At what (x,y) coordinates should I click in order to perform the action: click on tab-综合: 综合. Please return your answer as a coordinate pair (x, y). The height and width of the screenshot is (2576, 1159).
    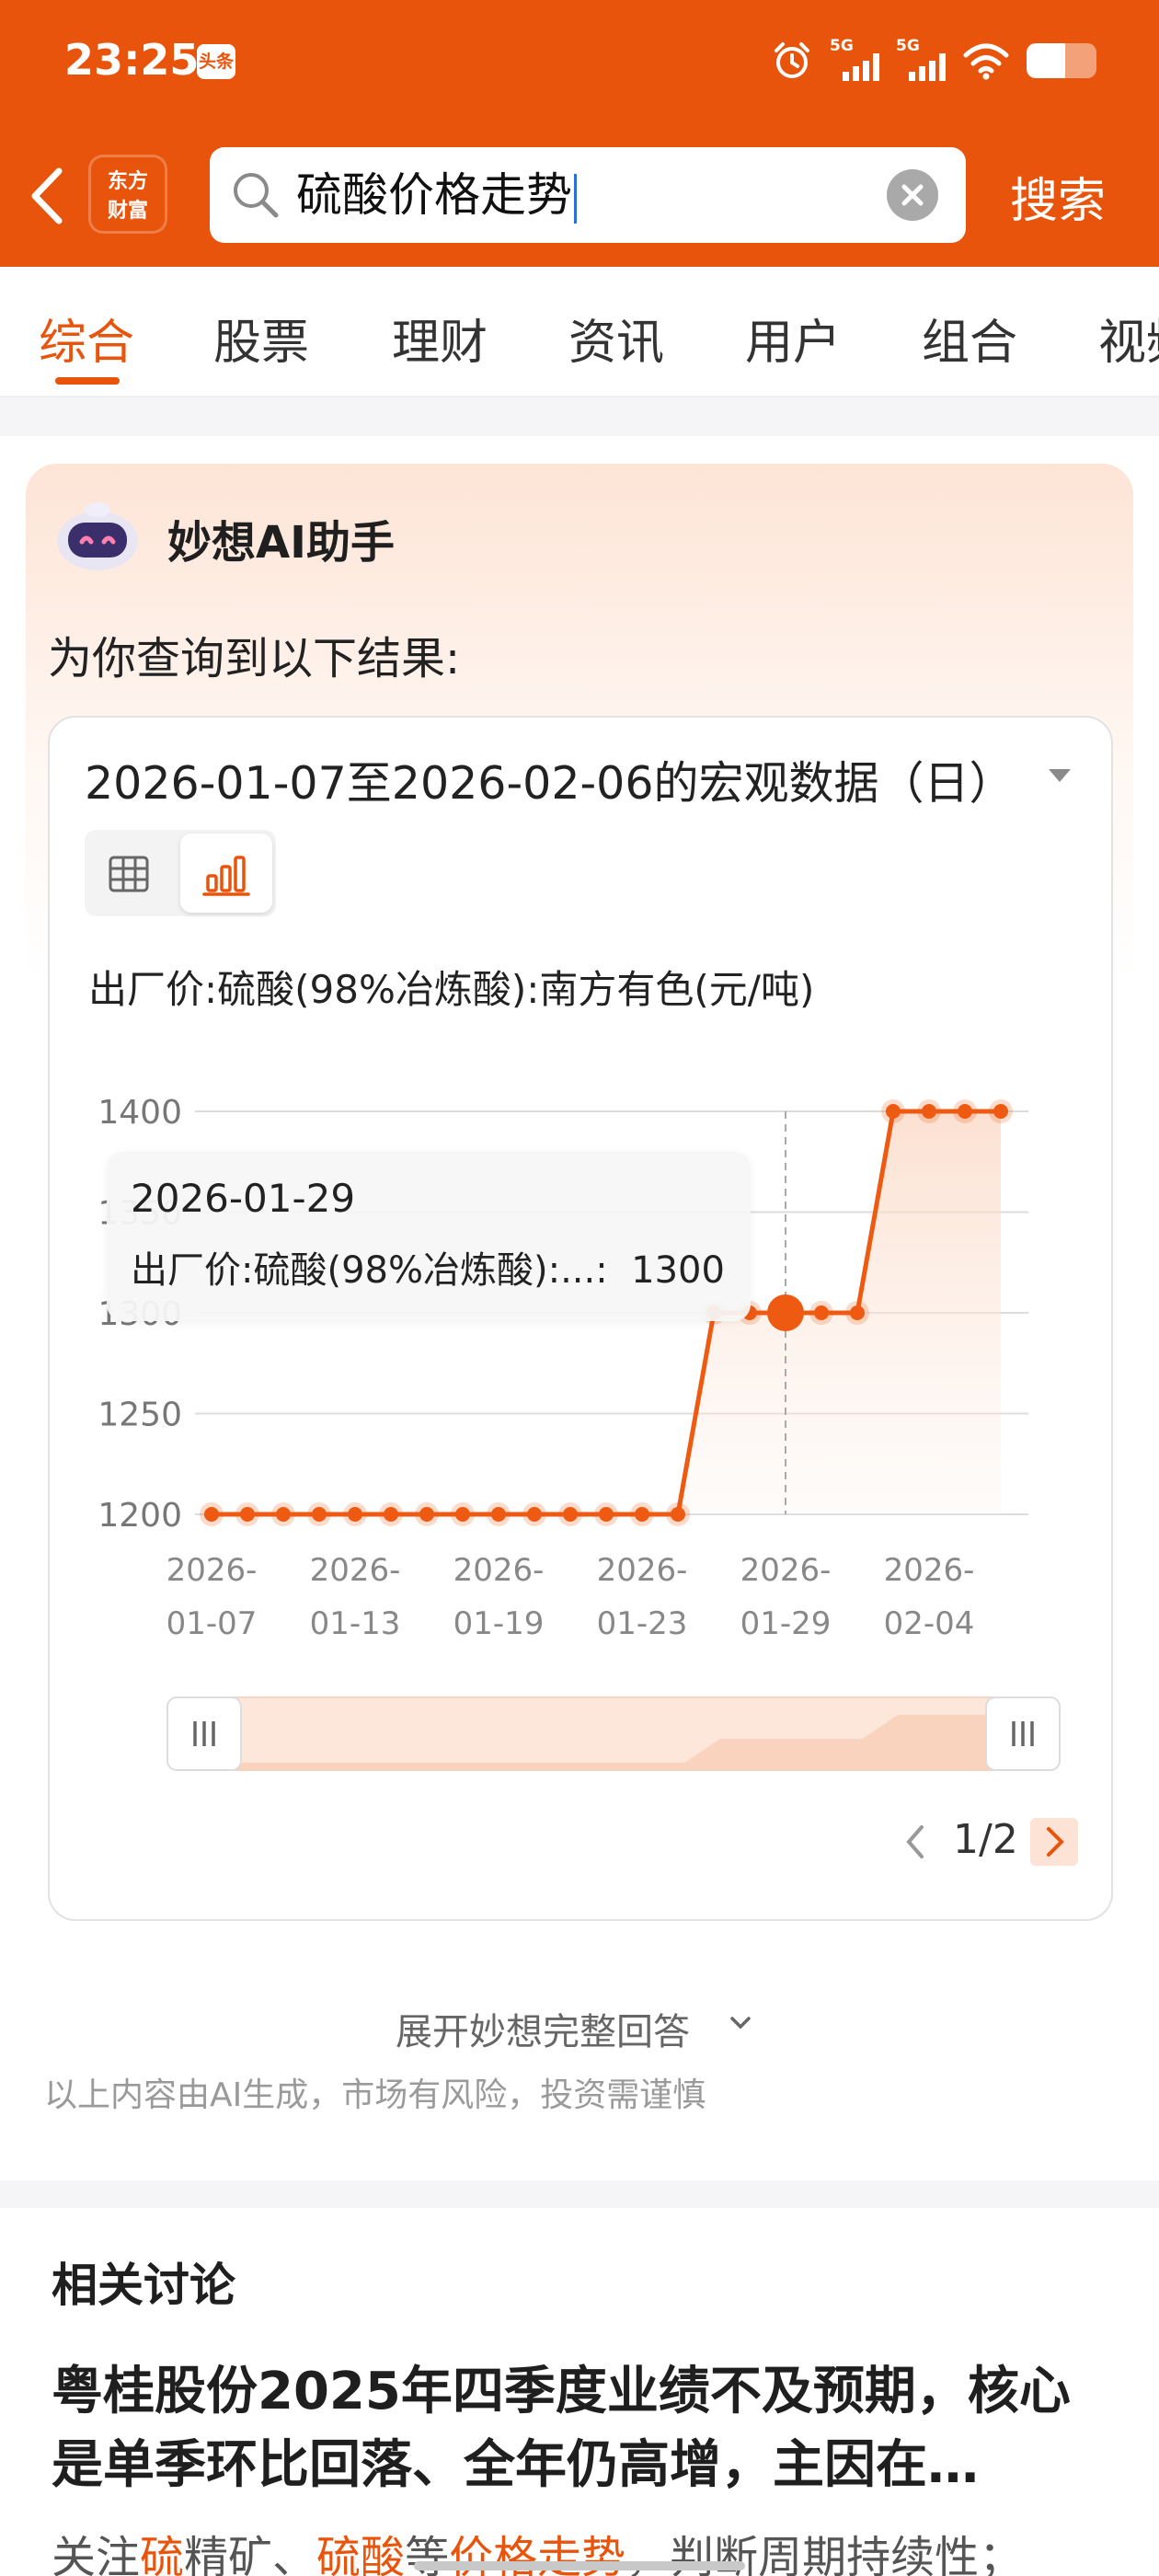
    Looking at the image, I should click on (86, 338).